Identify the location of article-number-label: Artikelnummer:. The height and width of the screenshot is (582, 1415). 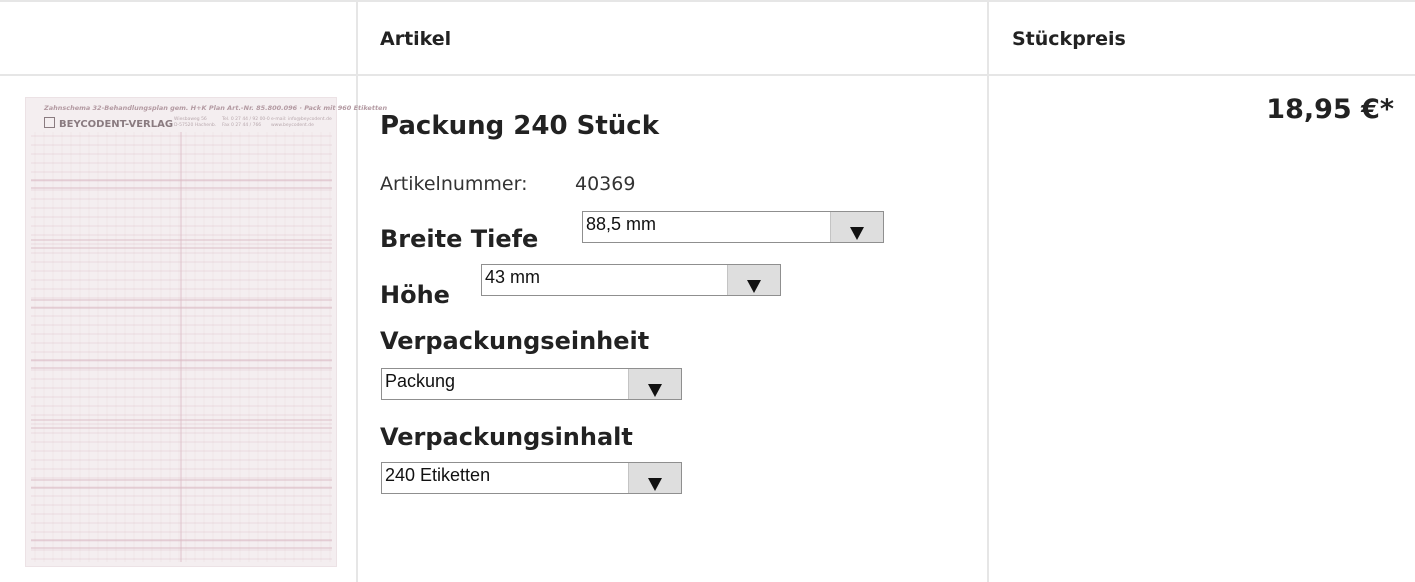
(454, 184).